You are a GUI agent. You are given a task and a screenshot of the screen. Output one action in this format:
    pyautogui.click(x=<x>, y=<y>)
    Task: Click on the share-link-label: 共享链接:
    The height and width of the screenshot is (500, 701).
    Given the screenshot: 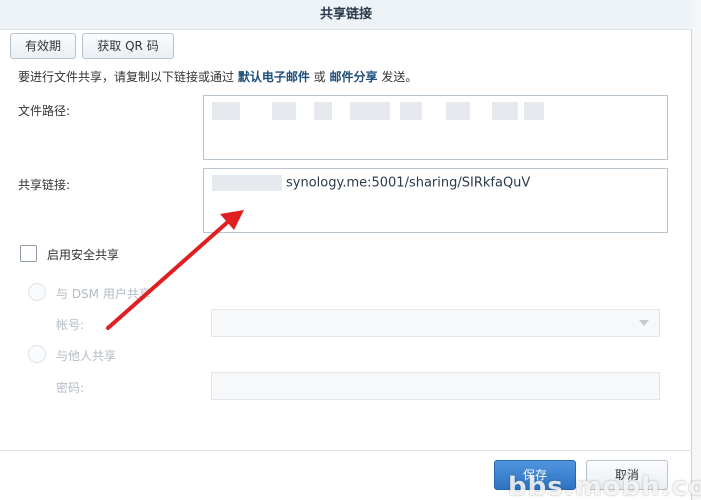 What is the action you would take?
    pyautogui.click(x=44, y=185)
    